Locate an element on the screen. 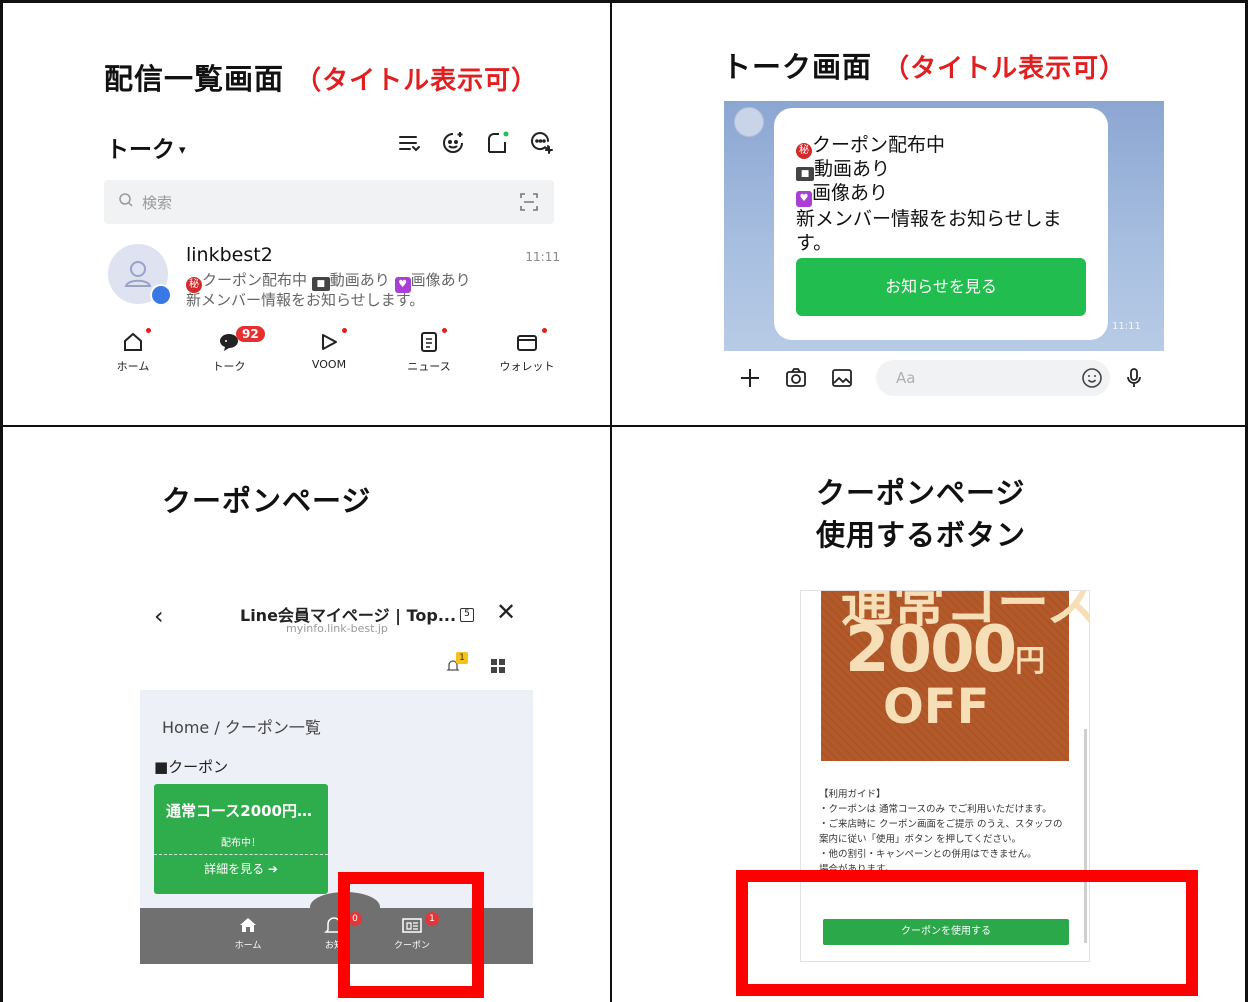  grid-left-border is located at coordinates (1, 501).